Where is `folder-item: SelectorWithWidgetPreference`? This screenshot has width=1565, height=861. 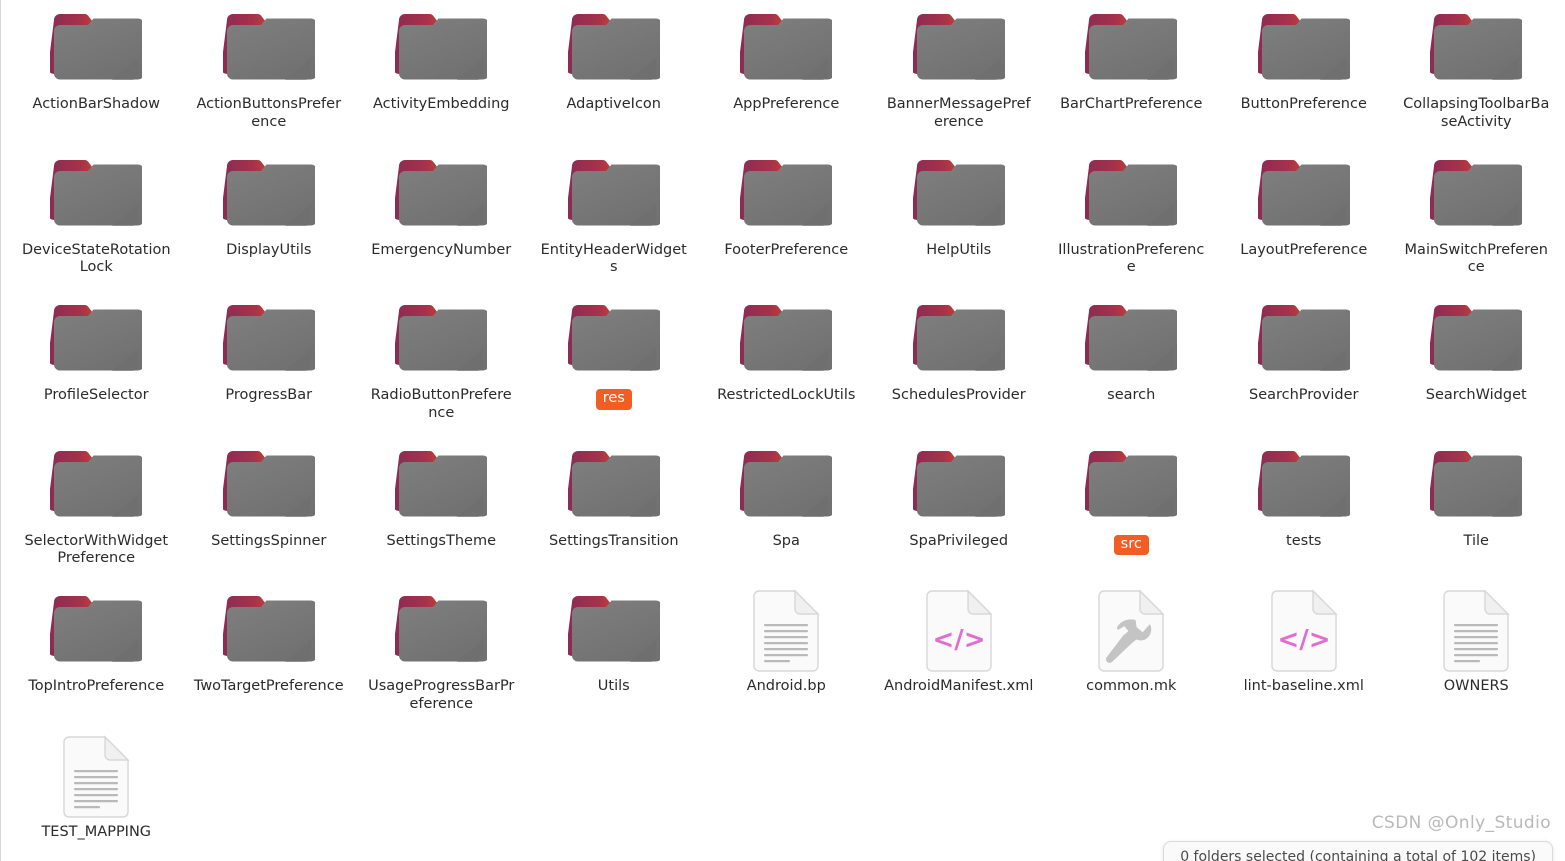
folder-item: SelectorWithWidgetPreference is located at coordinates (96, 510).